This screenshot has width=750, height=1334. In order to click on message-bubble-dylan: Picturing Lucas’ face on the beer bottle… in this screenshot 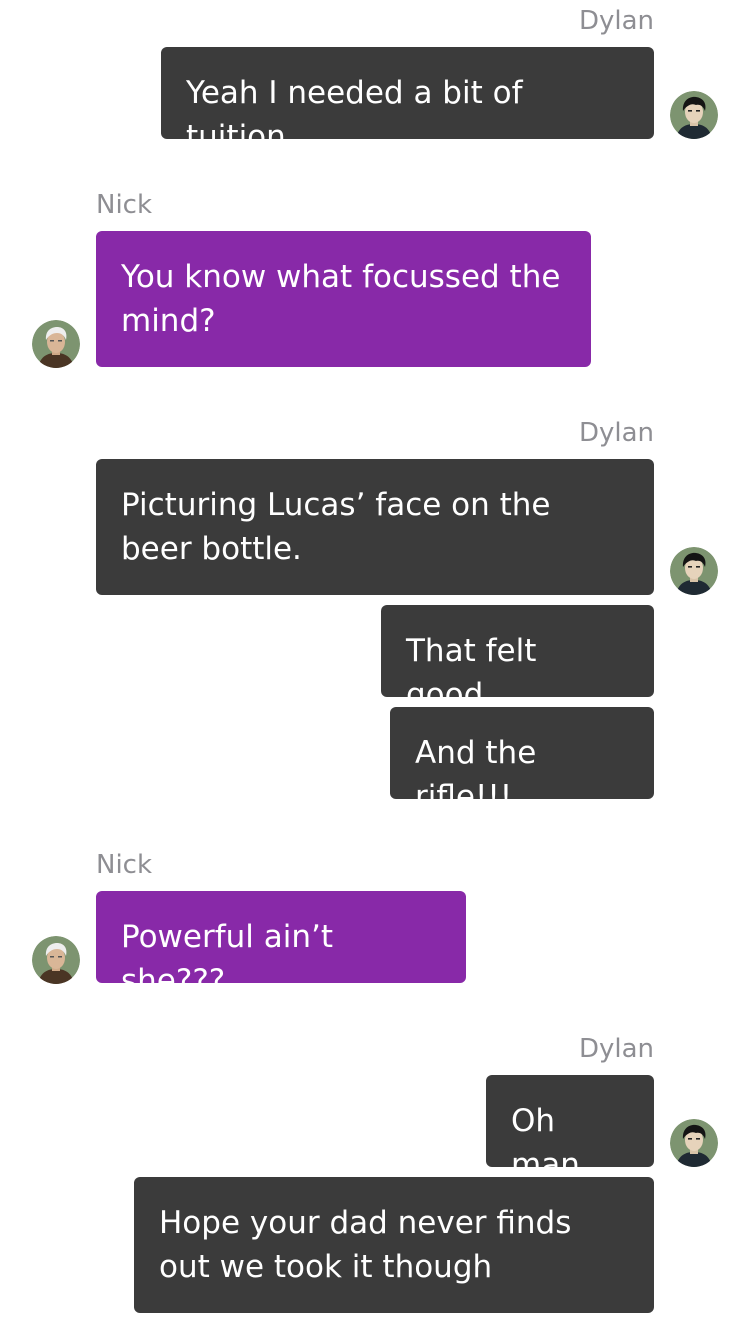, I will do `click(375, 527)`.